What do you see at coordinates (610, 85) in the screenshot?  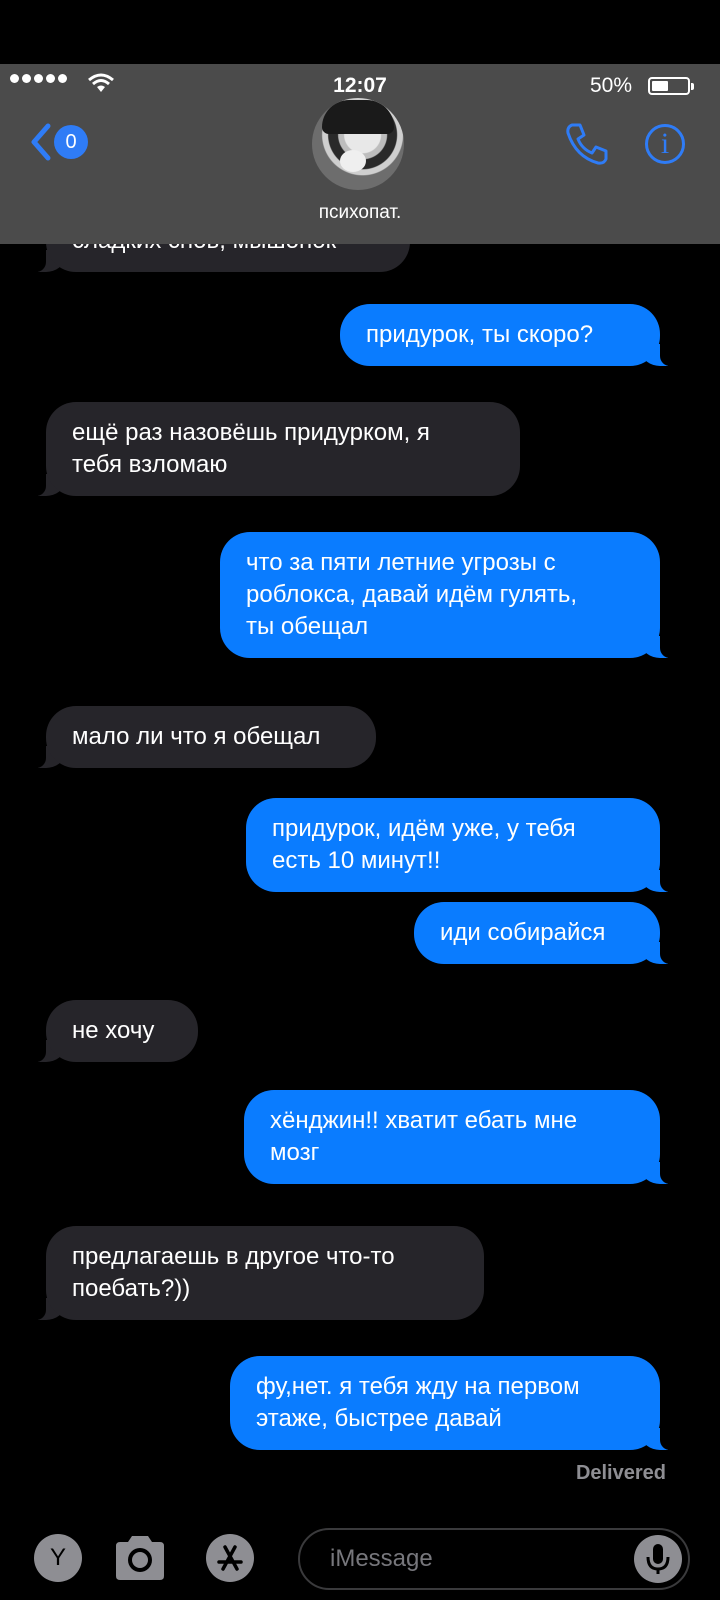 I see `battery-percent: 50%` at bounding box center [610, 85].